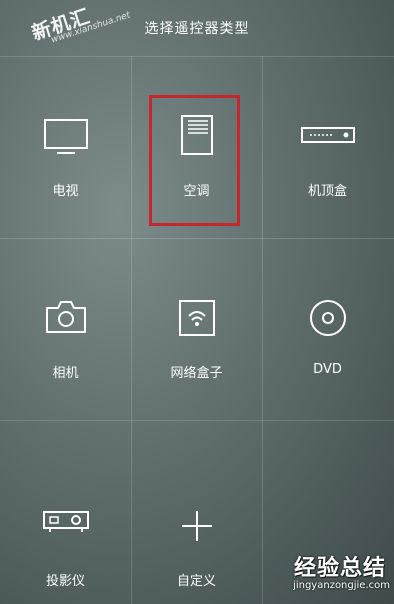 The image size is (394, 604). I want to click on device-tile-custom: 自定义, so click(196, 511).